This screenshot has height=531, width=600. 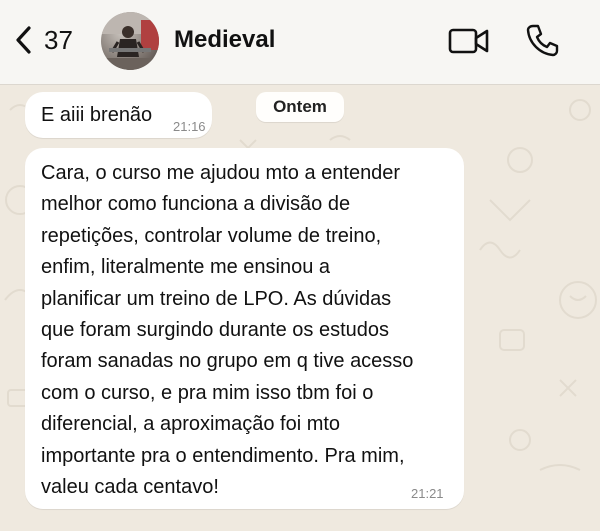 What do you see at coordinates (189, 126) in the screenshot?
I see `message-timestamp: 21:16` at bounding box center [189, 126].